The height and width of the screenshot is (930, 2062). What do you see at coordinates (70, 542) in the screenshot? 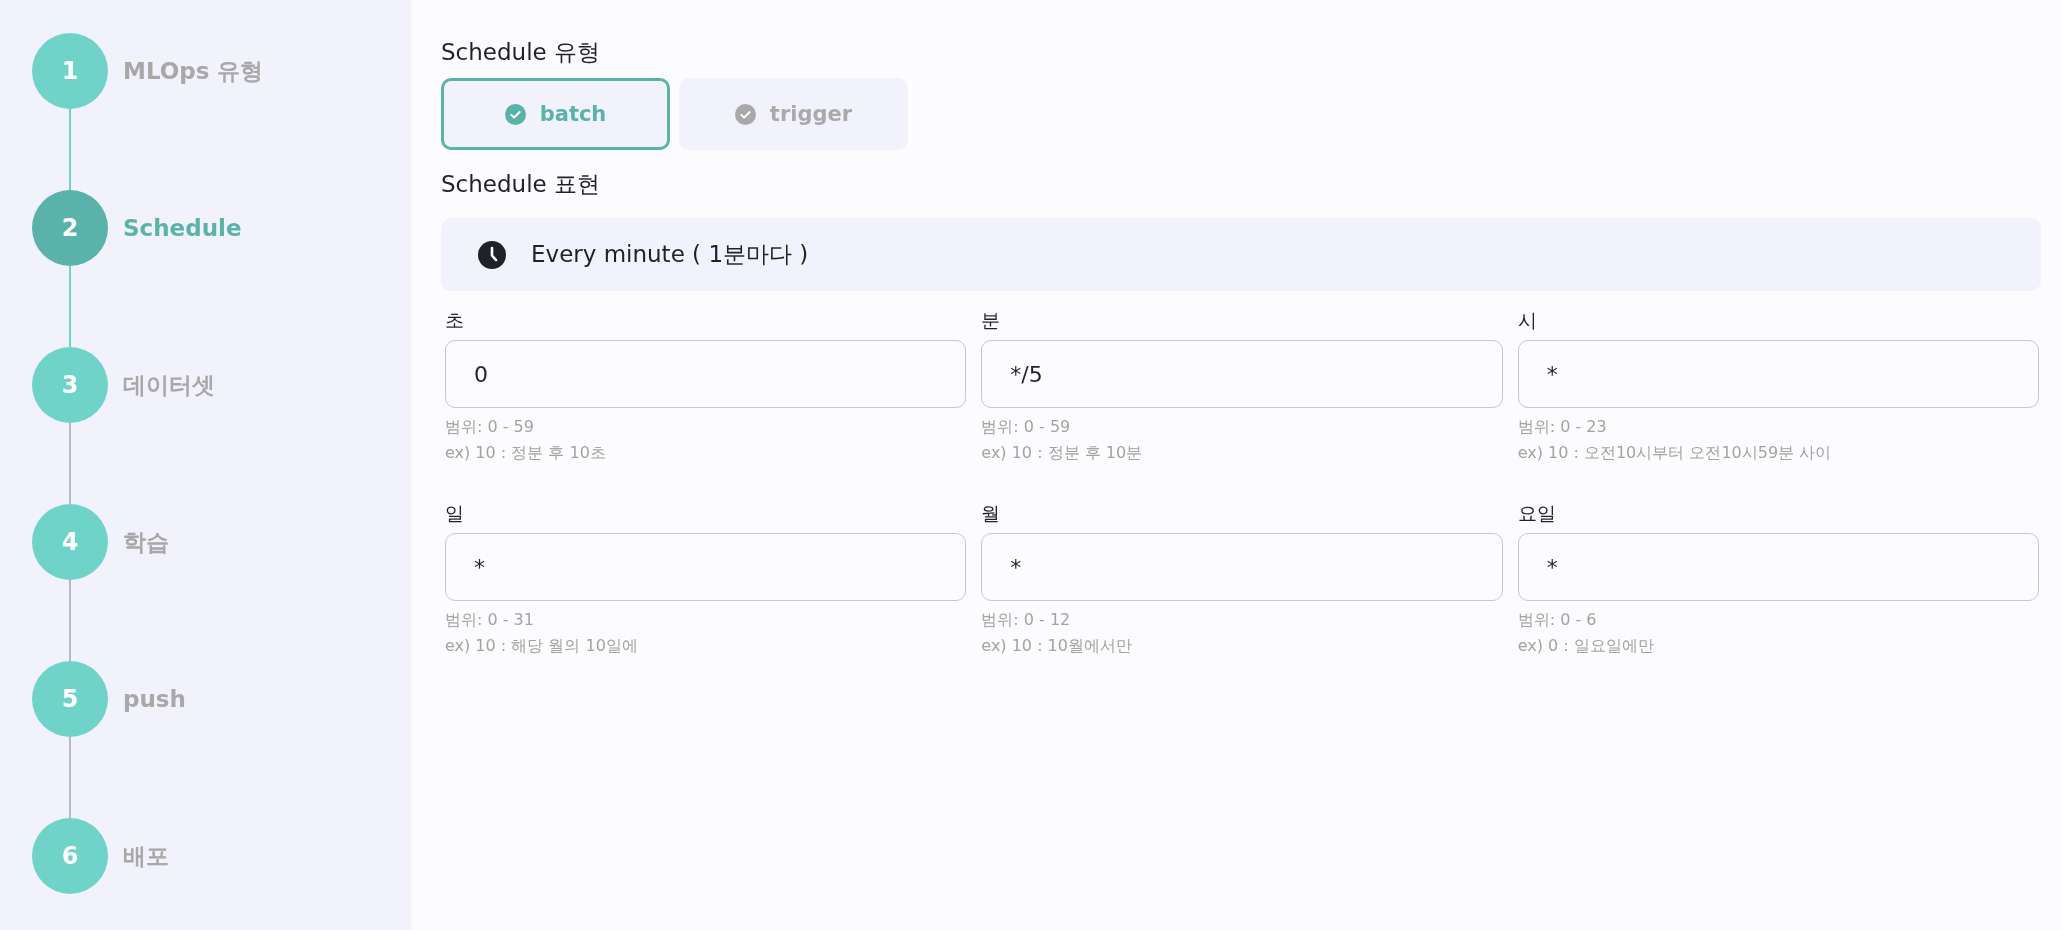
I see `step-number: 4` at bounding box center [70, 542].